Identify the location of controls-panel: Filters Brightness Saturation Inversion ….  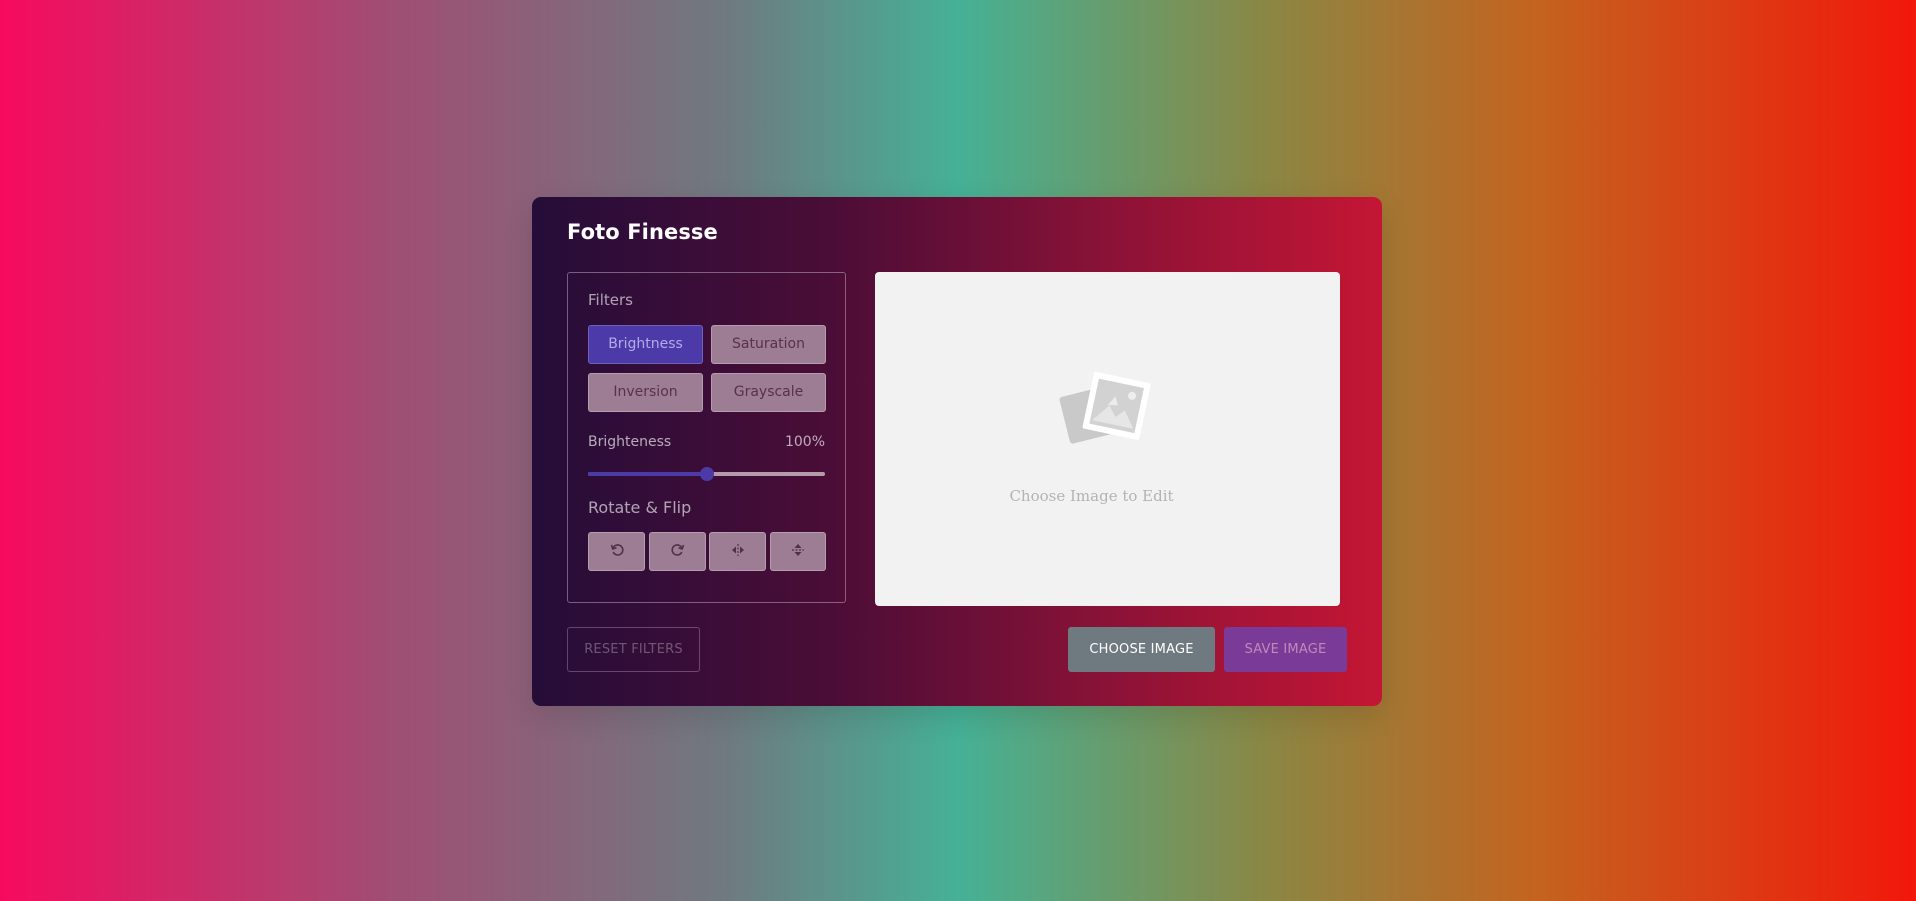
(706, 437).